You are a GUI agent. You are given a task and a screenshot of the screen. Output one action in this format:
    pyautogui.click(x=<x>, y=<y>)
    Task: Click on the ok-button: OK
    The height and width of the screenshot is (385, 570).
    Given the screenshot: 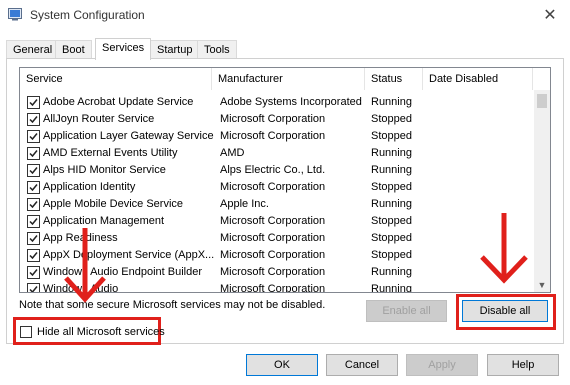 What is the action you would take?
    pyautogui.click(x=282, y=365)
    